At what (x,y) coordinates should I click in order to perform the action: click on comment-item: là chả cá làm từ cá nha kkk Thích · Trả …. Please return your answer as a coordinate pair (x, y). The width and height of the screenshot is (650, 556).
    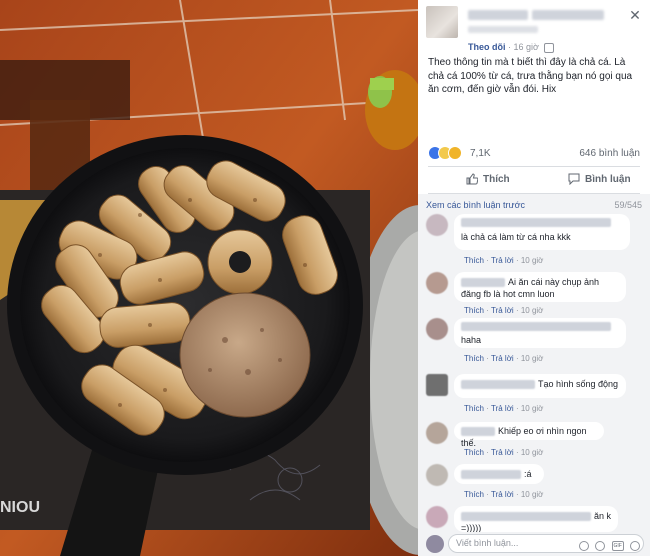
    Looking at the image, I should click on (534, 241).